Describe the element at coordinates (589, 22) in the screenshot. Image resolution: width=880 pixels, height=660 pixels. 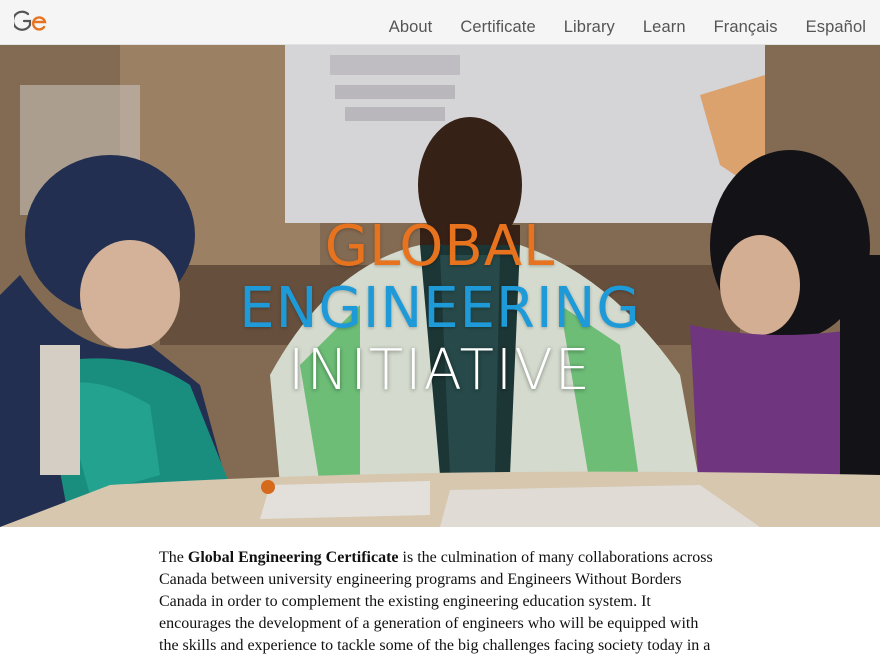
I see `nav-library: Library` at that location.